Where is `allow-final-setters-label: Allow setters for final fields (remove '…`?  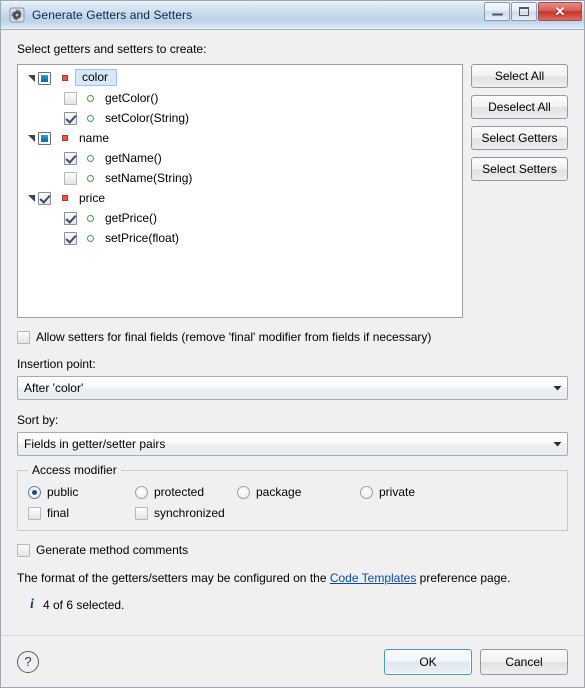 allow-final-setters-label: Allow setters for final fields (remove '… is located at coordinates (234, 337).